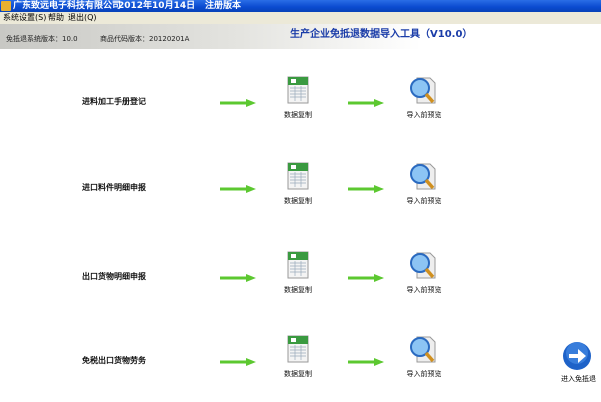 Image resolution: width=601 pixels, height=402 pixels. What do you see at coordinates (300, 18) in the screenshot?
I see `menu-bar: 系统设置(S) 帮助 退出(Q)` at bounding box center [300, 18].